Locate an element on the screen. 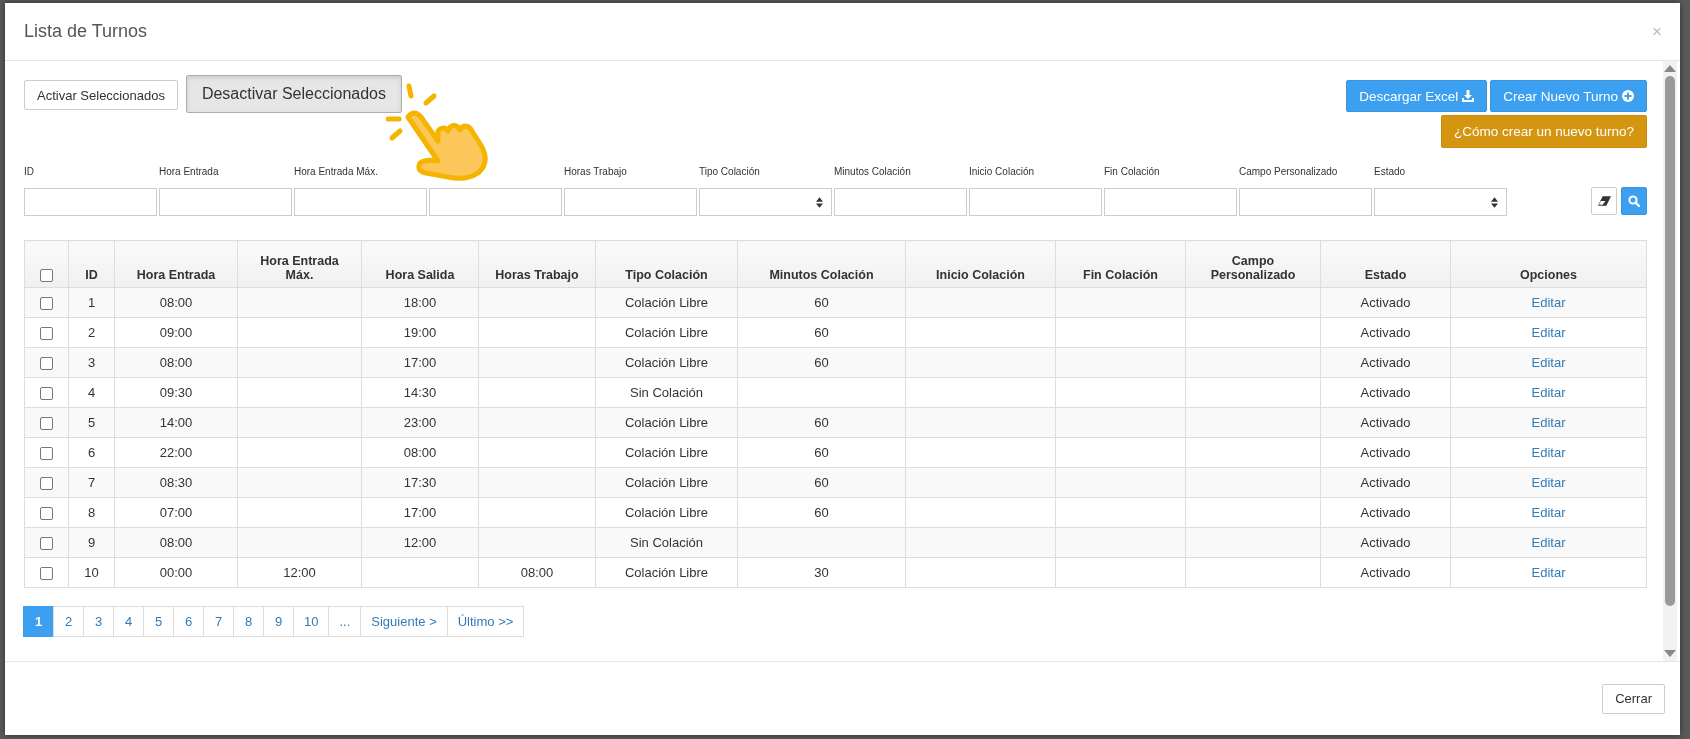 The image size is (1690, 739). close-modal-button: Cerrar is located at coordinates (1633, 698).